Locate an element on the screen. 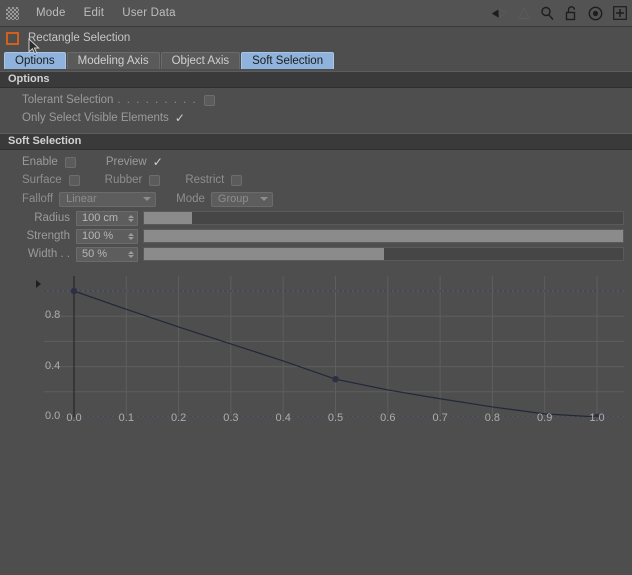 This screenshot has height=575, width=632. grid-pattern-icon is located at coordinates (12, 13).